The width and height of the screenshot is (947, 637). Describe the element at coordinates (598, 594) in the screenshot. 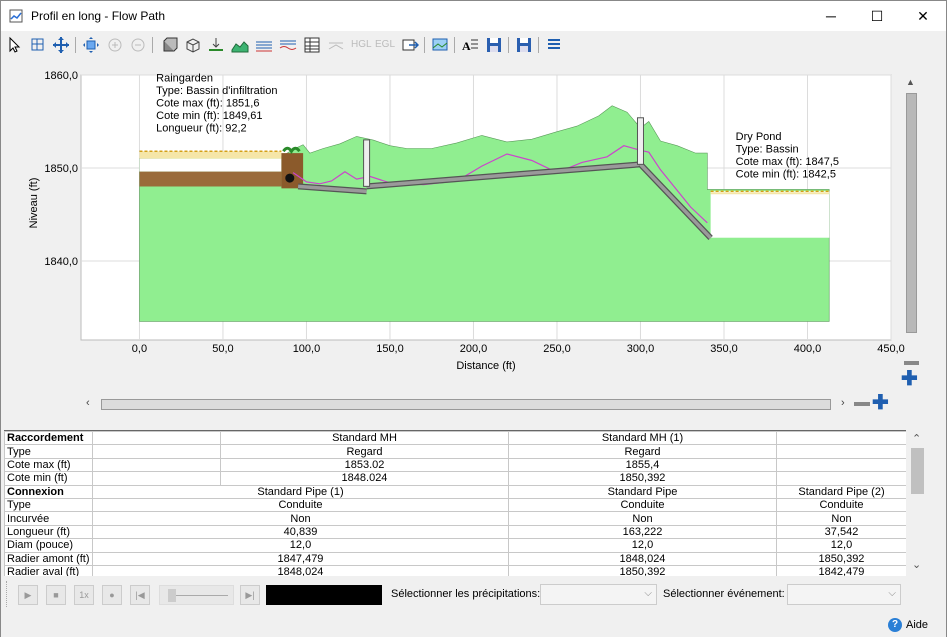

I see `precip-select: ⌵` at that location.